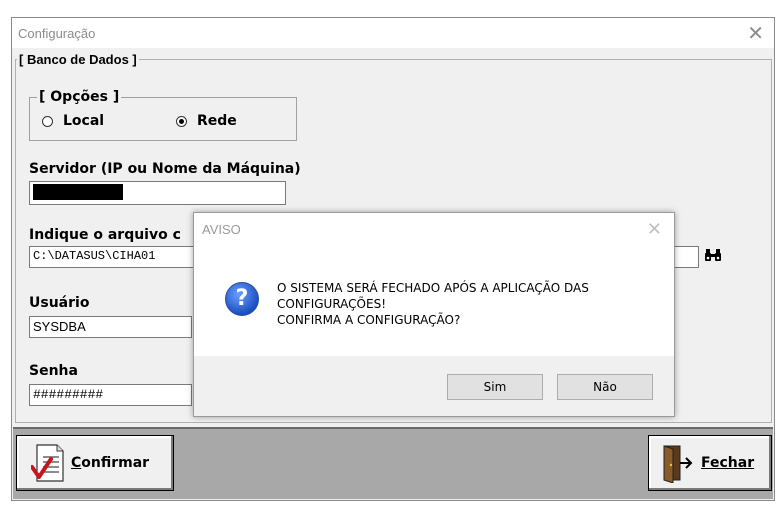 The image size is (781, 514). Describe the element at coordinates (110, 395) in the screenshot. I see `senha-input: #########` at that location.